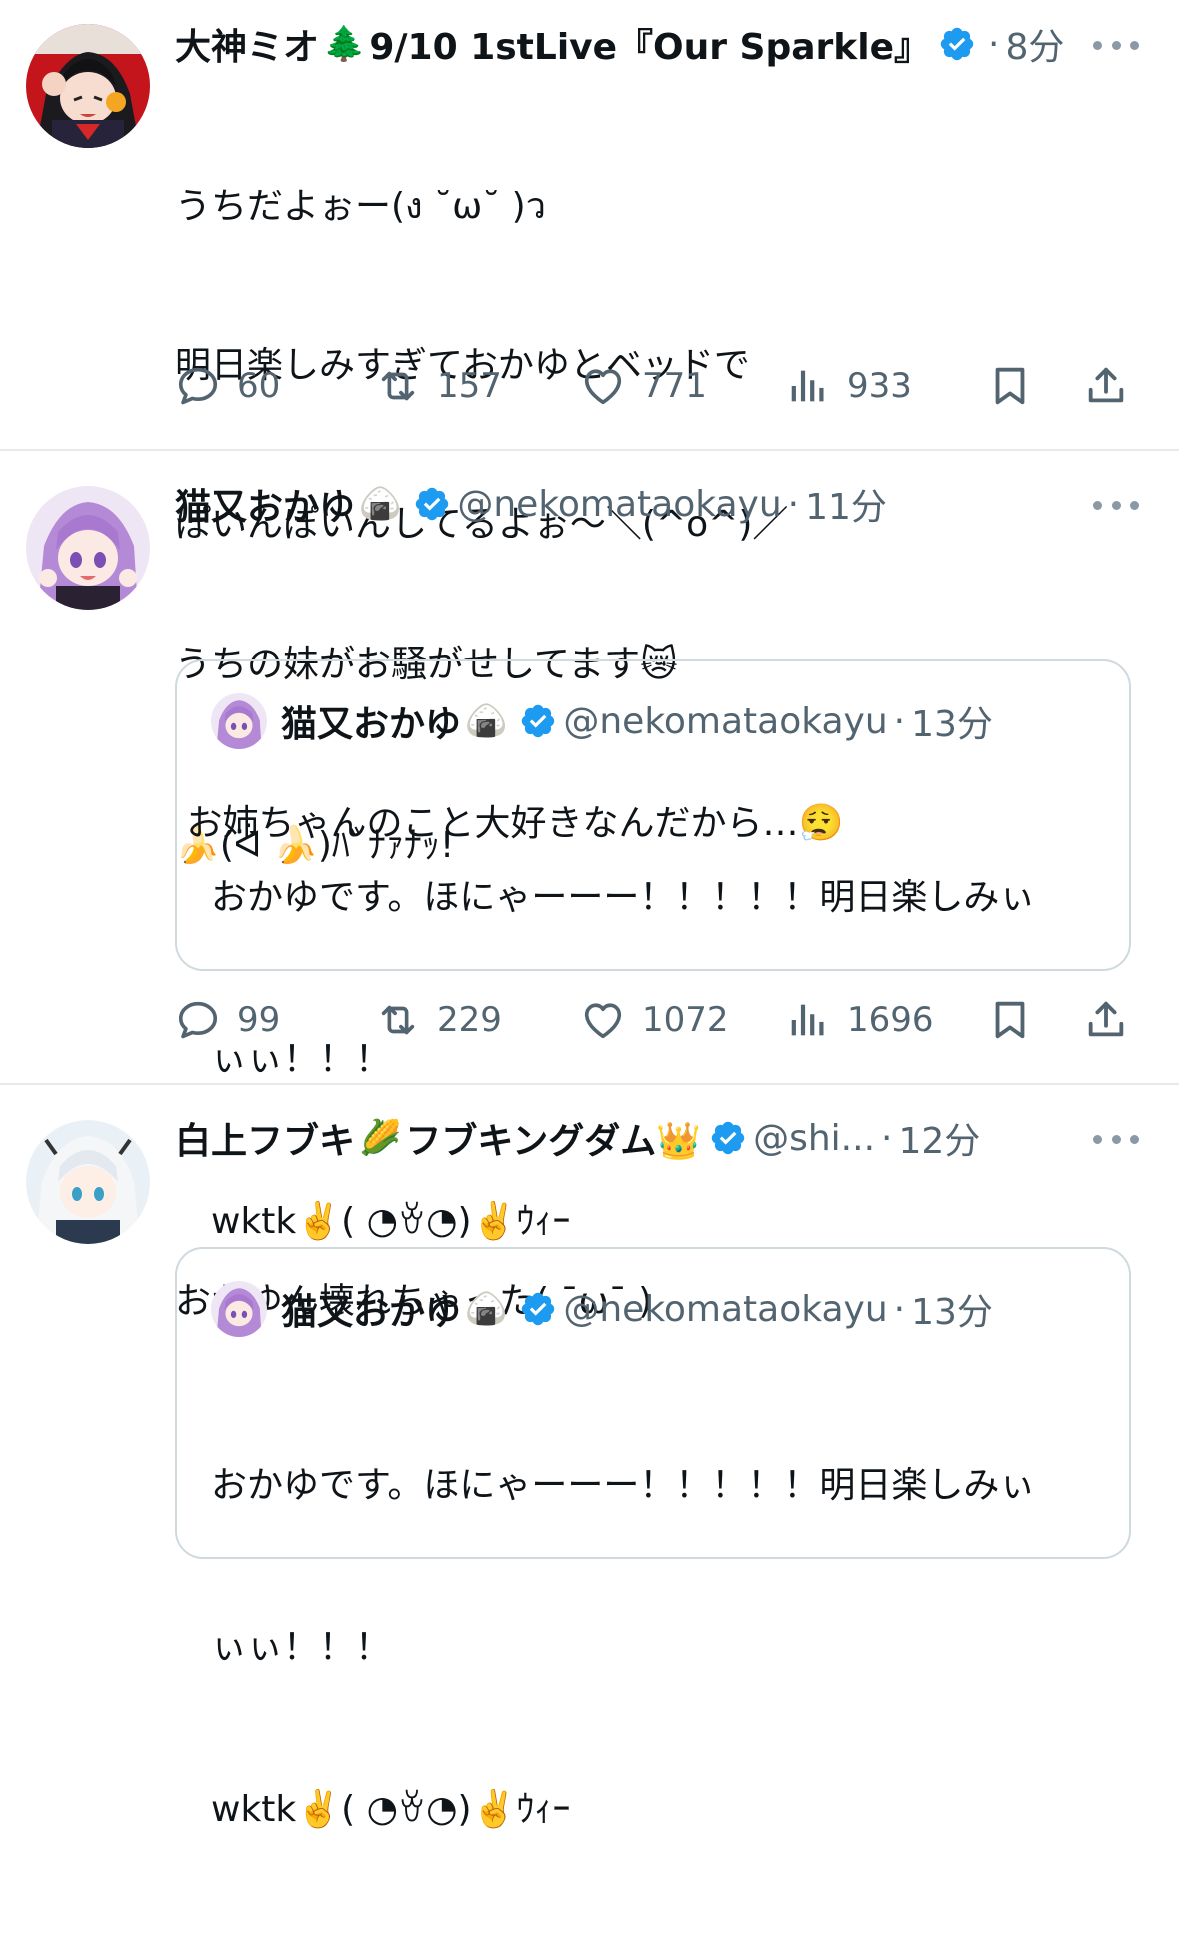 The height and width of the screenshot is (1945, 1179). Describe the element at coordinates (846, 504) in the screenshot. I see `timestamp: 11分` at that location.